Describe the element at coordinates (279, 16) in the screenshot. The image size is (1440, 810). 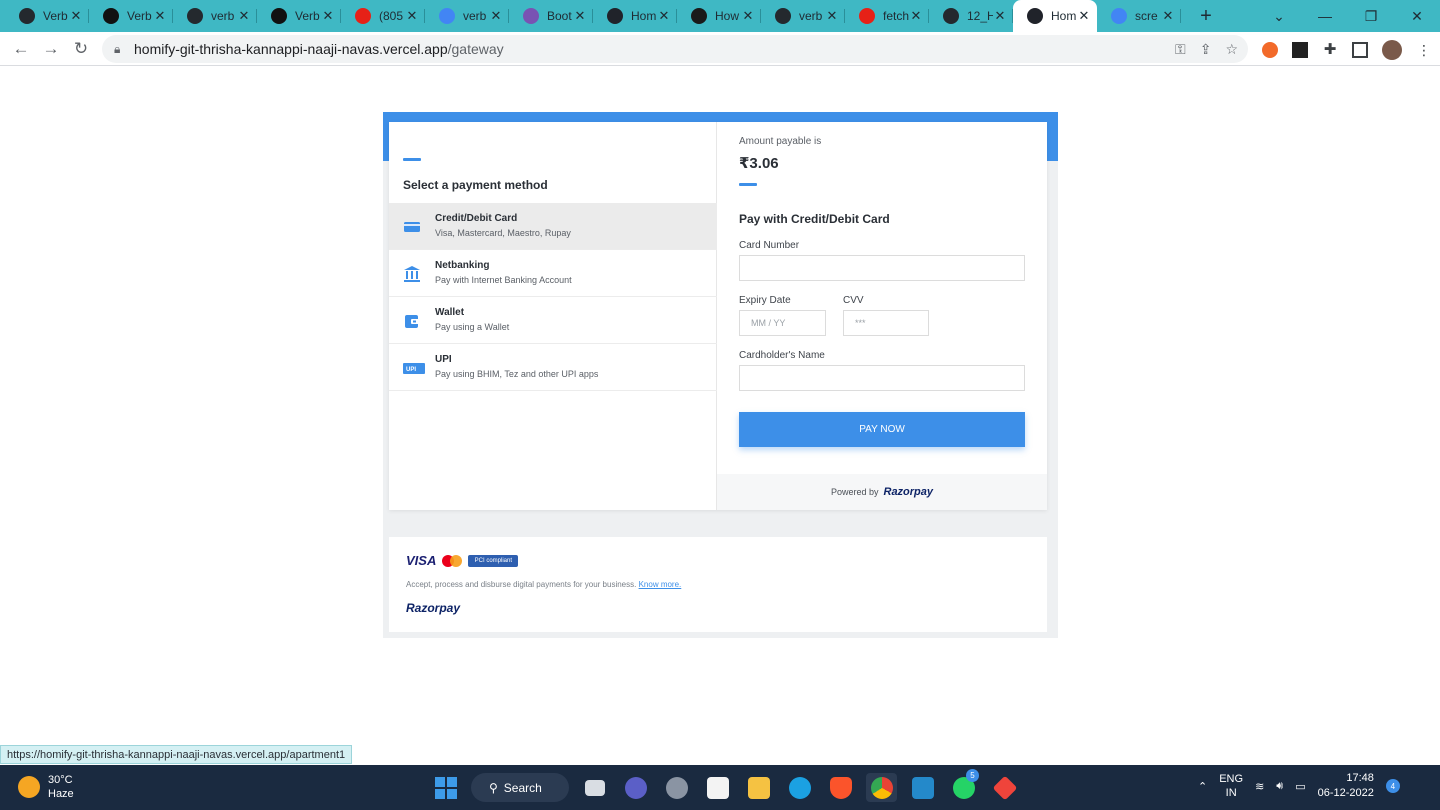
I see `verbalize-icon` at that location.